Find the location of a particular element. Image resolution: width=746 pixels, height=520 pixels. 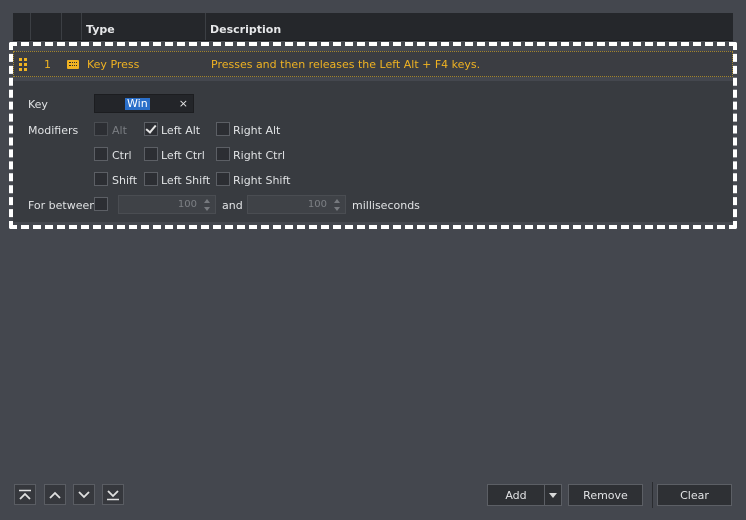

add-button: Add is located at coordinates (516, 495).